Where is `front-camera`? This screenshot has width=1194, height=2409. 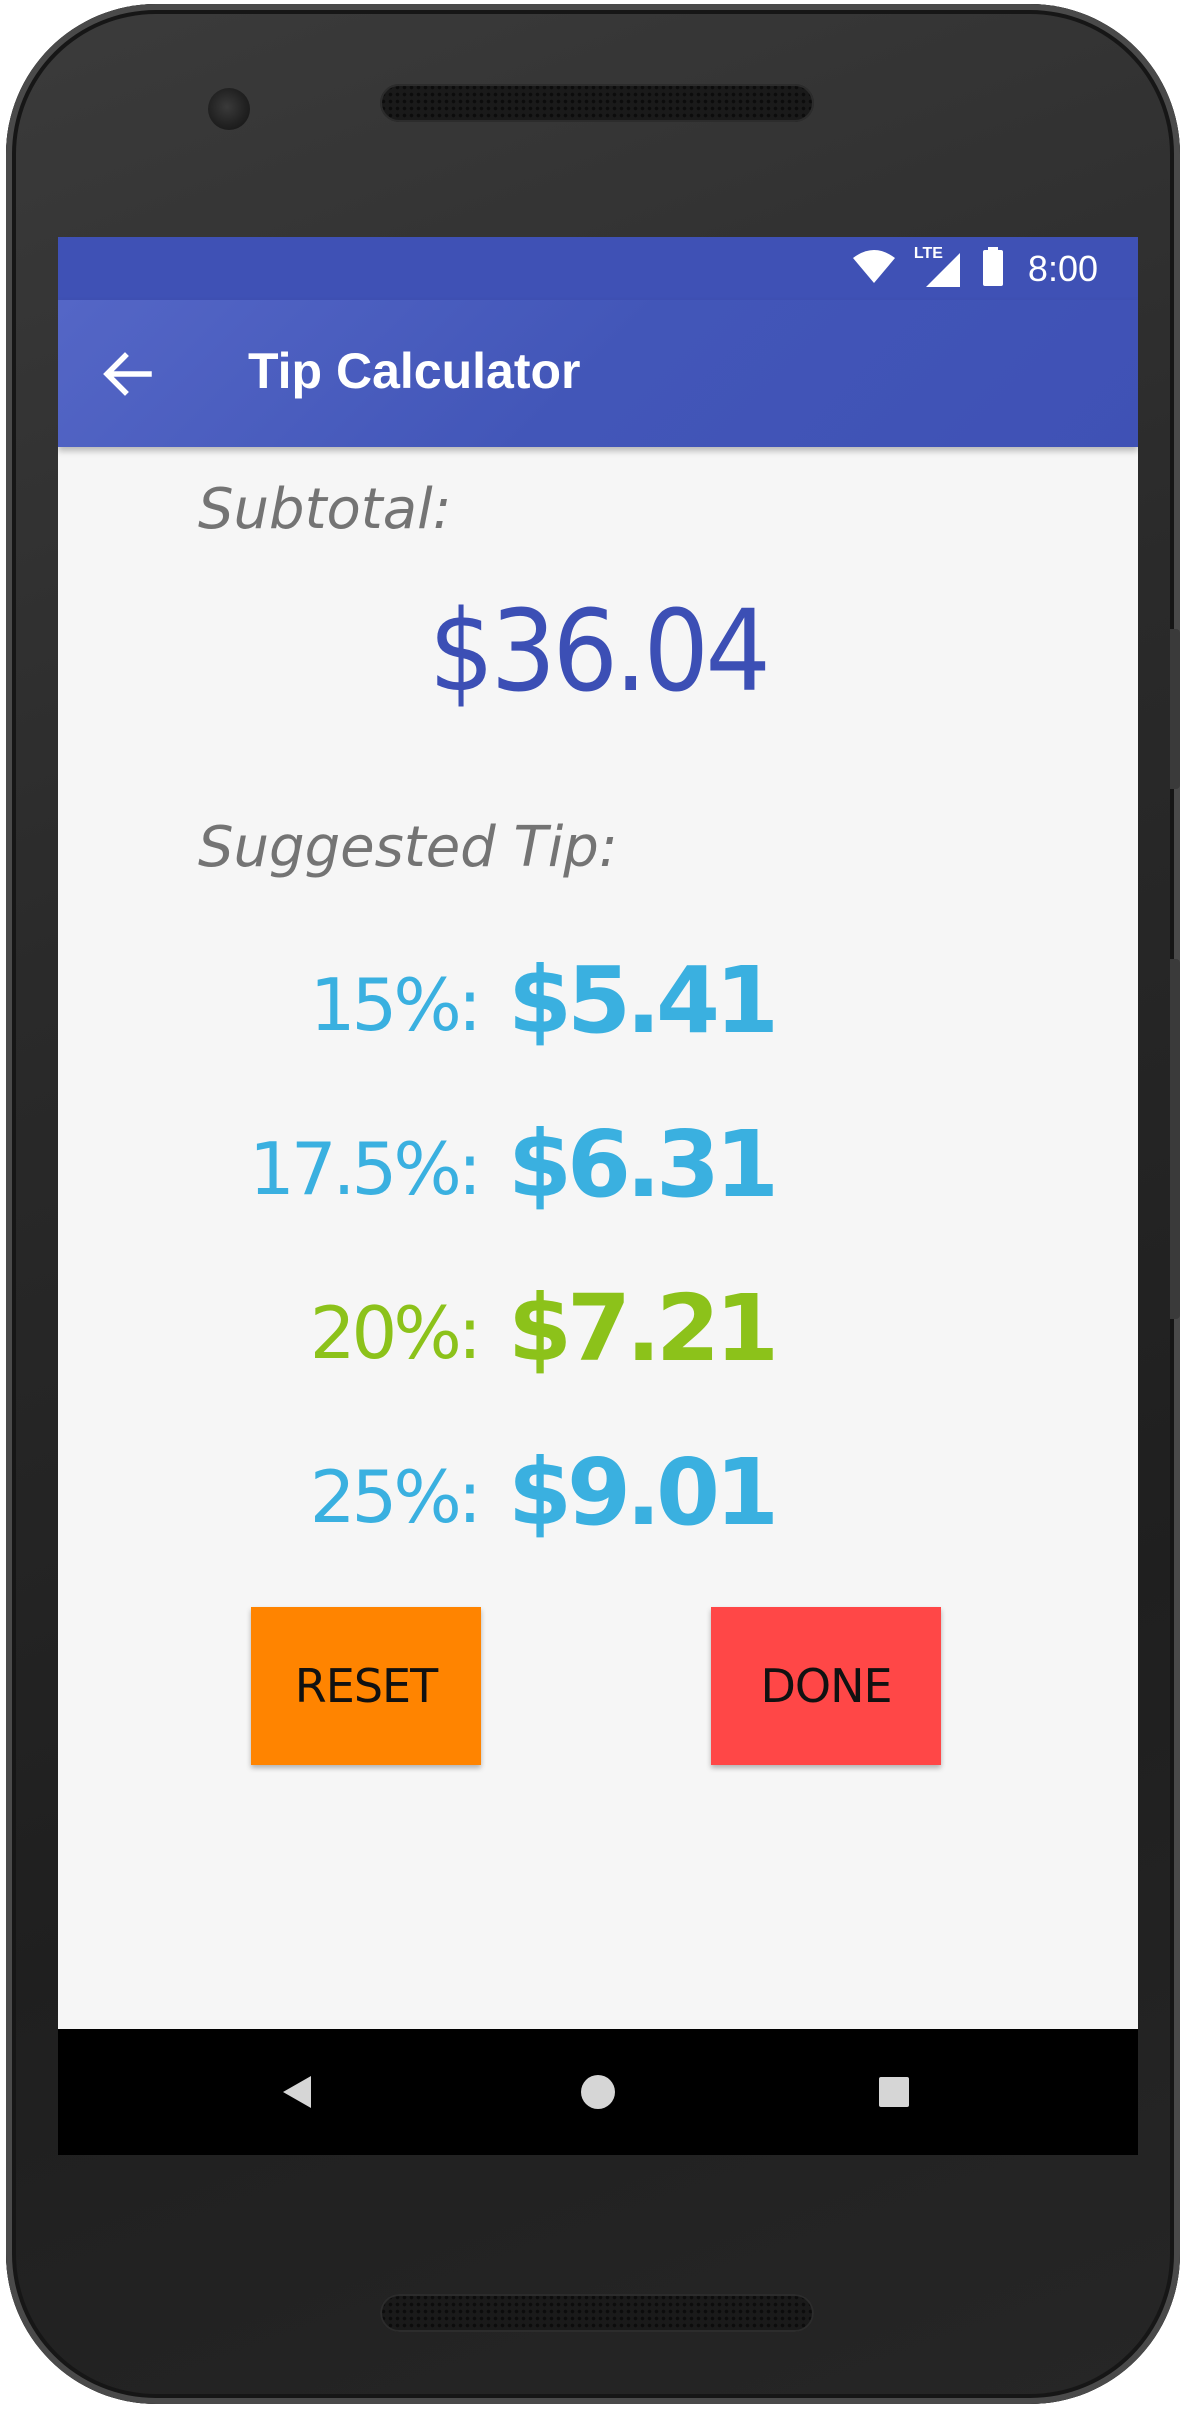
front-camera is located at coordinates (229, 109).